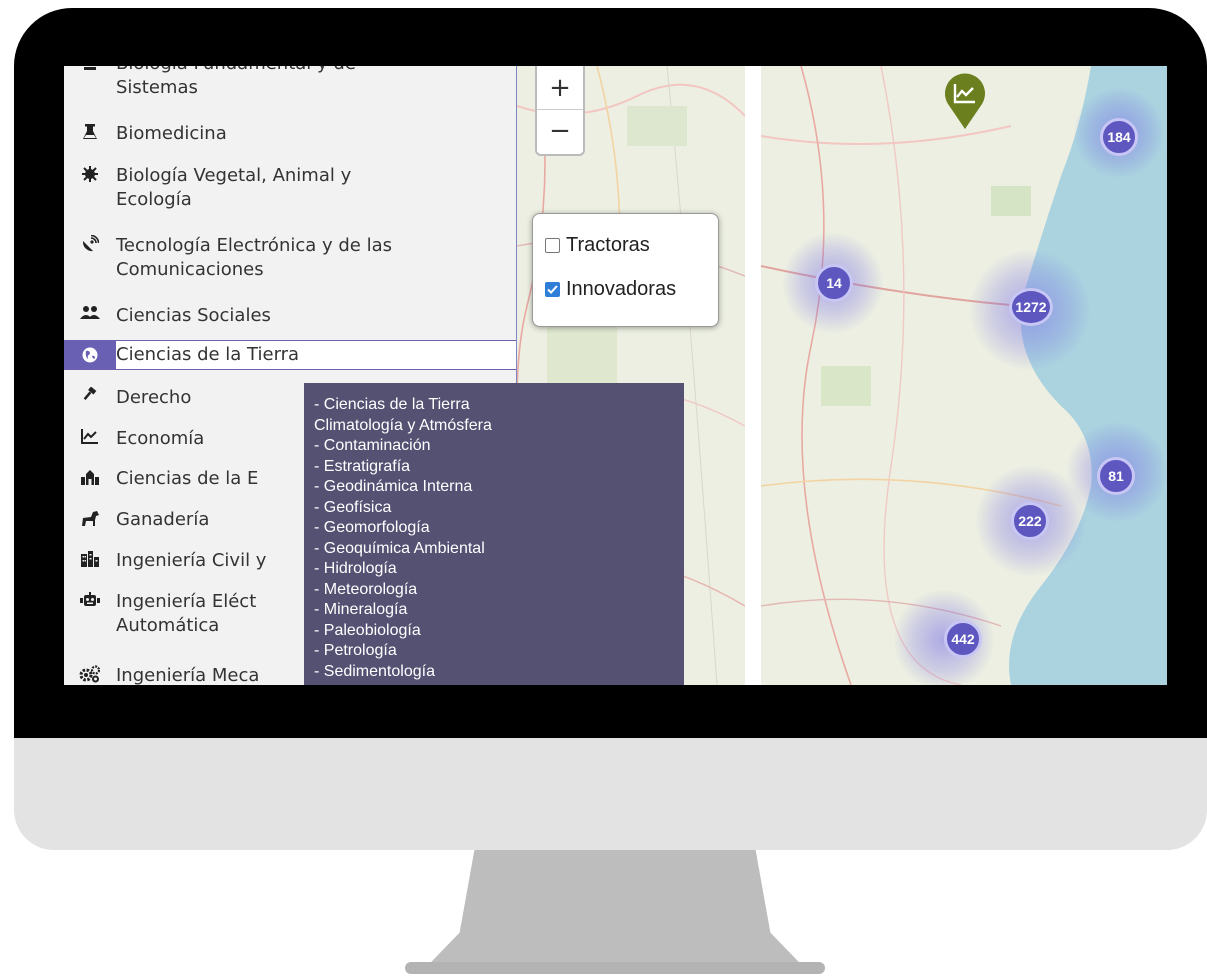  Describe the element at coordinates (186, 601) in the screenshot. I see `sidebar-item-label: Ingeniería Eléct` at that location.